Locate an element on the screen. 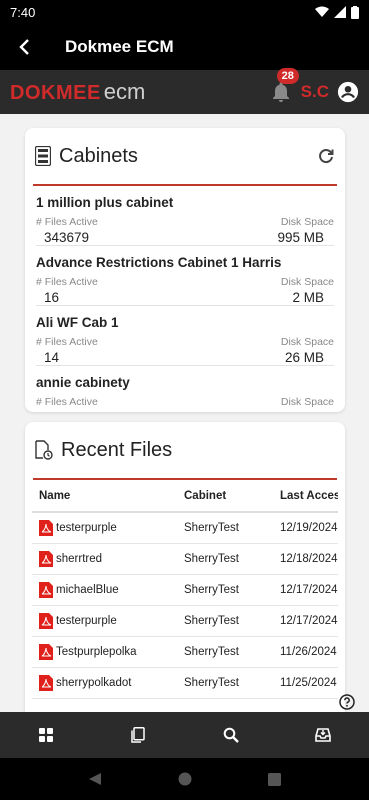 The height and width of the screenshot is (800, 369). recent-files-title: Recent Files is located at coordinates (117, 449).